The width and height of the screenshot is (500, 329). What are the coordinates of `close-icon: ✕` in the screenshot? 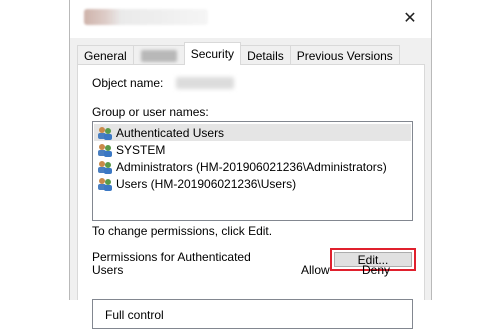 It's located at (410, 18).